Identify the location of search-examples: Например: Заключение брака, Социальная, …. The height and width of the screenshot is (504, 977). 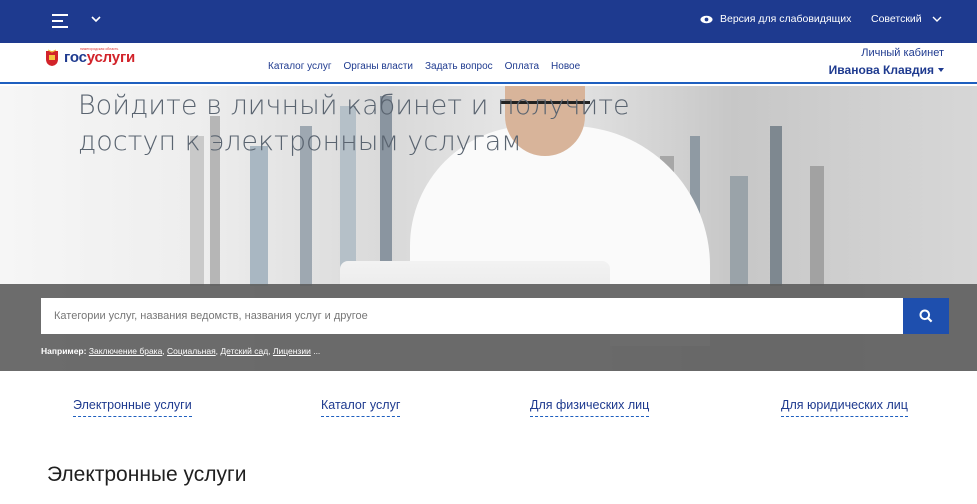
(181, 351).